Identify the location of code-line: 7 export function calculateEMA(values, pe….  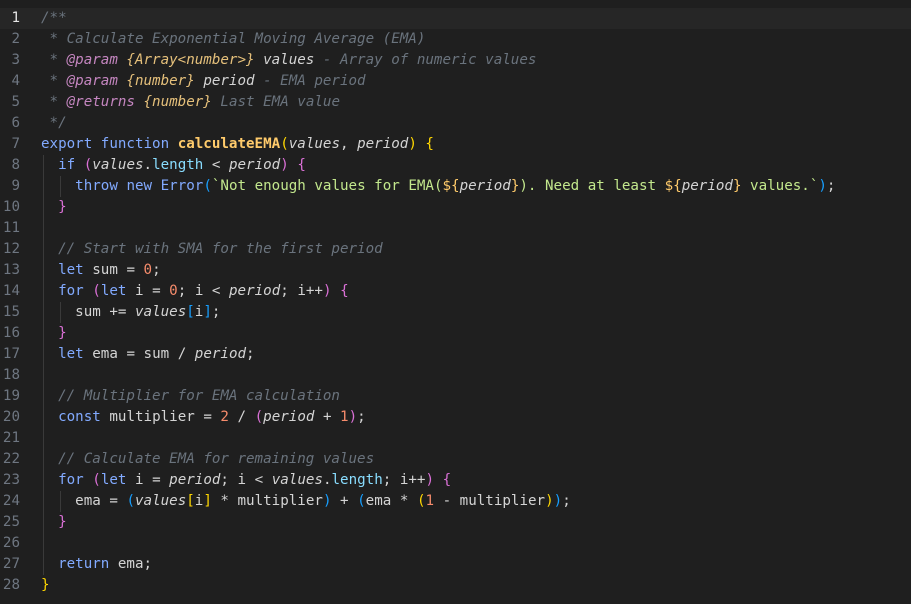
(455, 144).